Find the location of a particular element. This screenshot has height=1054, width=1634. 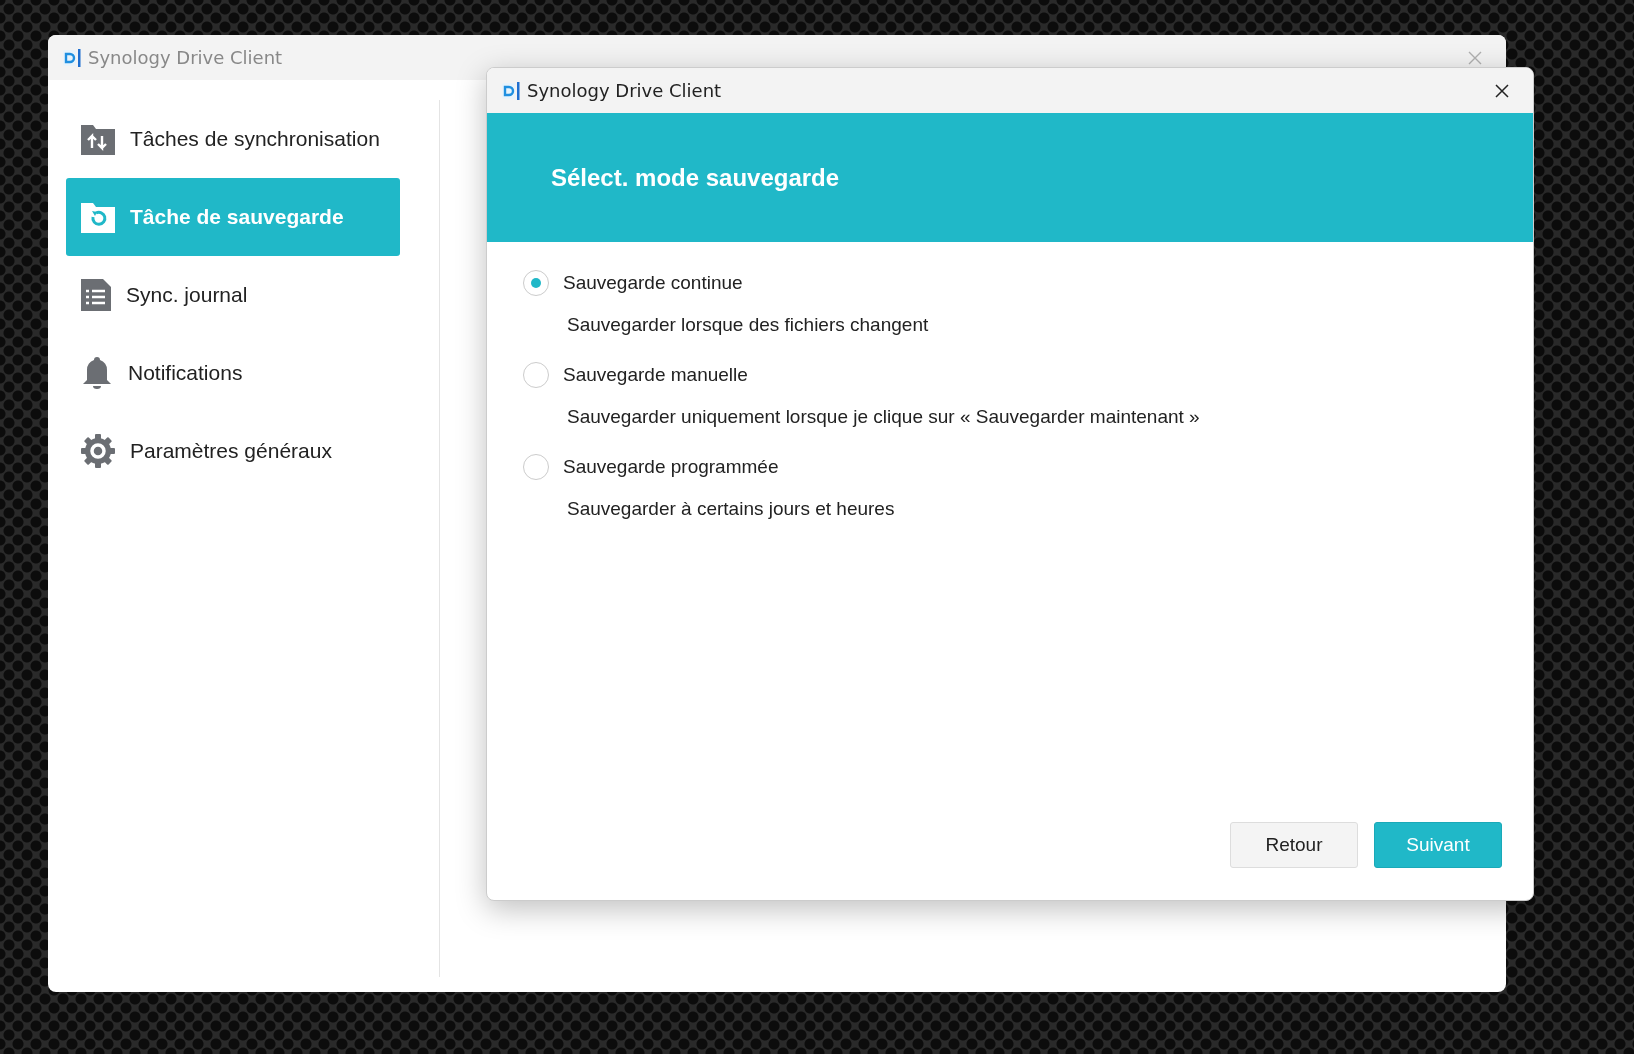

sidebar-item: Paramètres généraux is located at coordinates (233, 451).